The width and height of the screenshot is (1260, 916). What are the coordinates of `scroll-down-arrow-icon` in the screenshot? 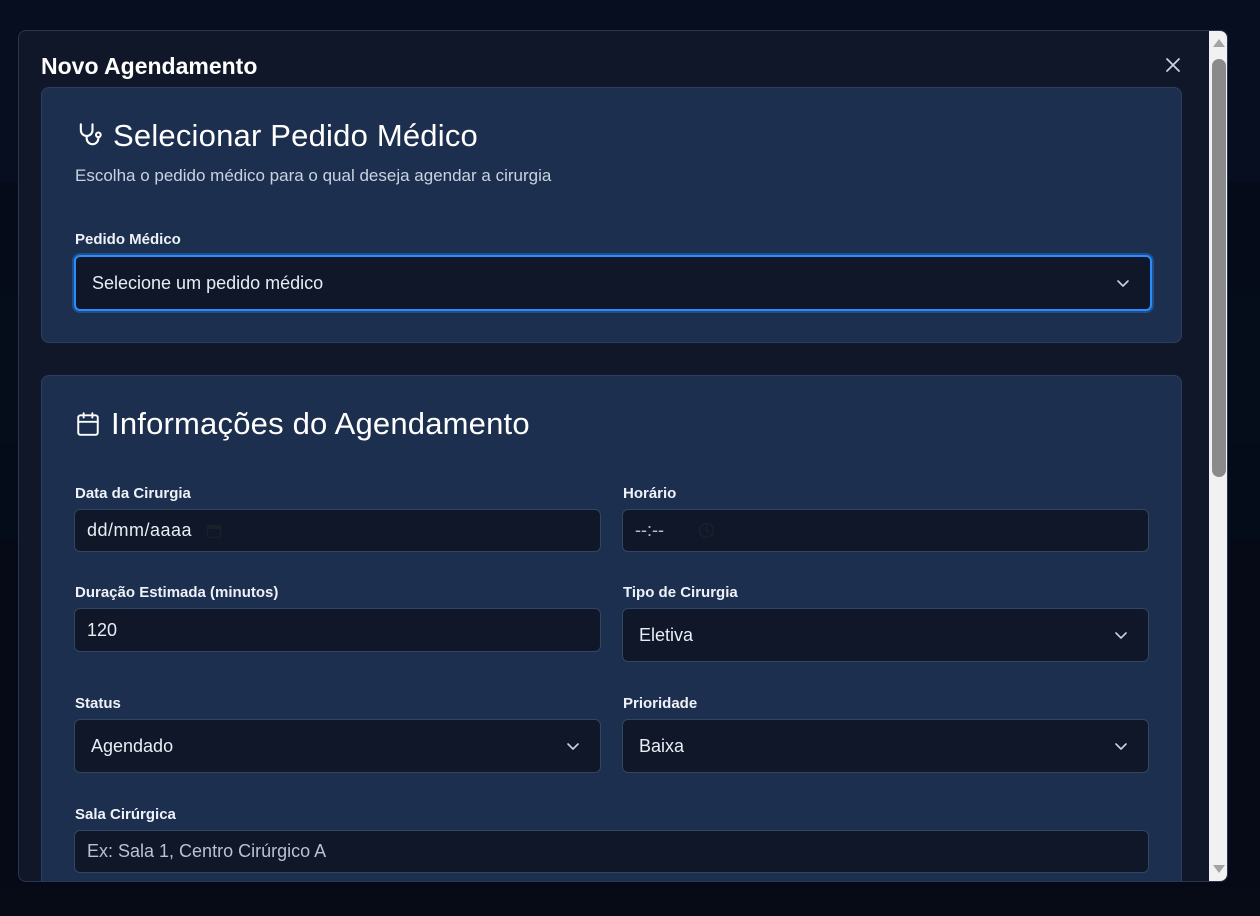 It's located at (1219, 869).